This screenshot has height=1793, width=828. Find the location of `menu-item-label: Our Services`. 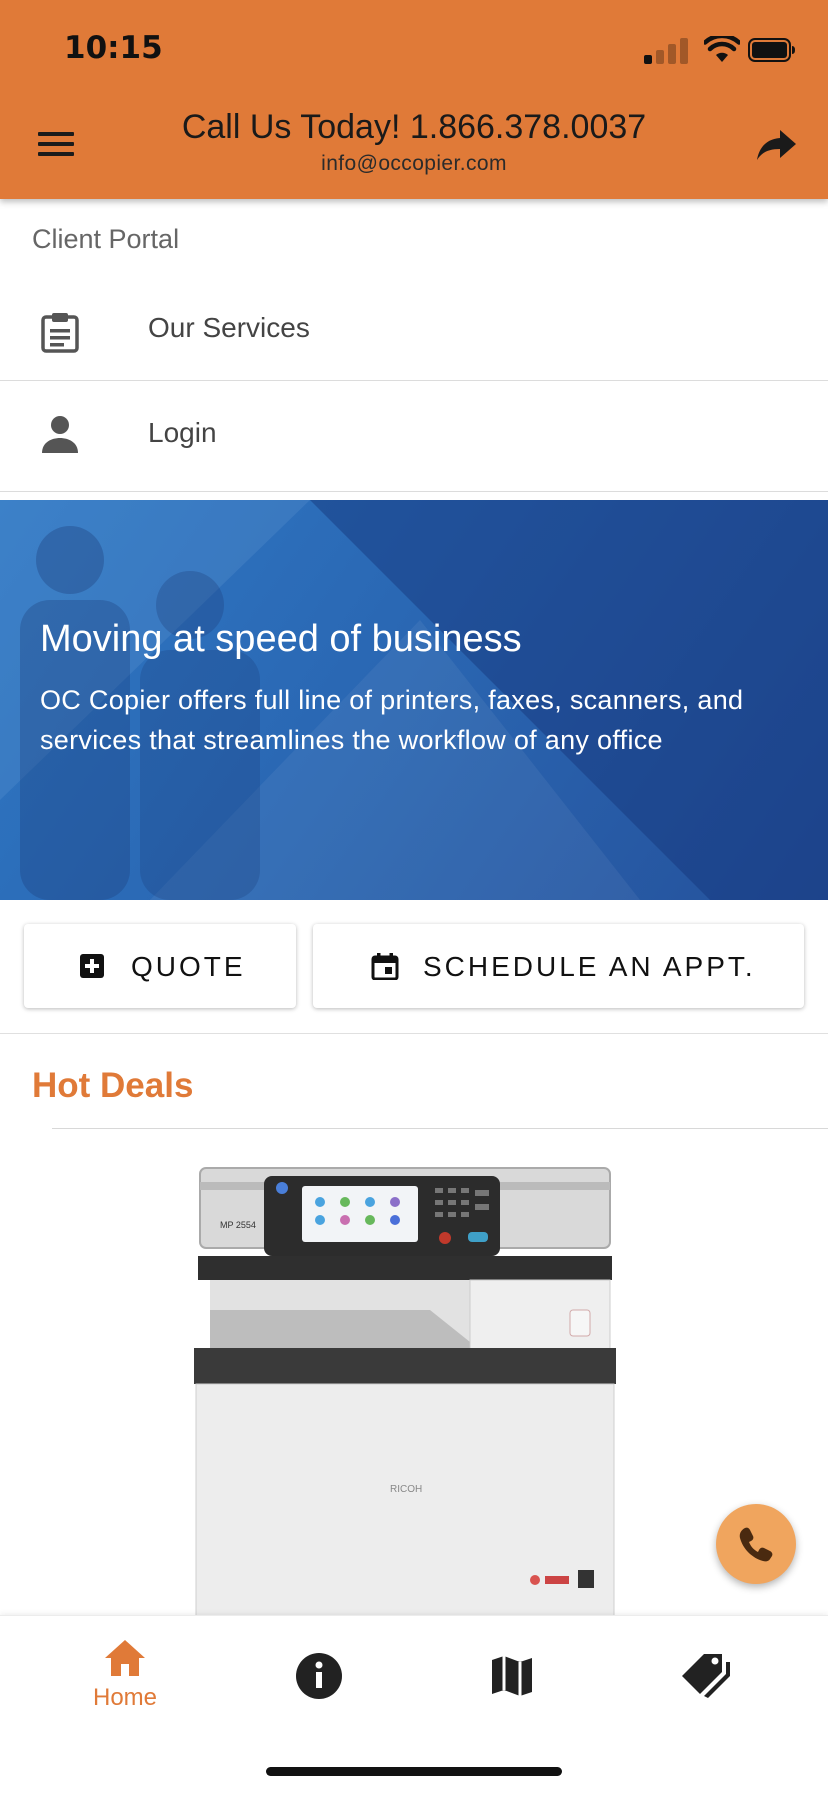

menu-item-label: Our Services is located at coordinates (229, 327).